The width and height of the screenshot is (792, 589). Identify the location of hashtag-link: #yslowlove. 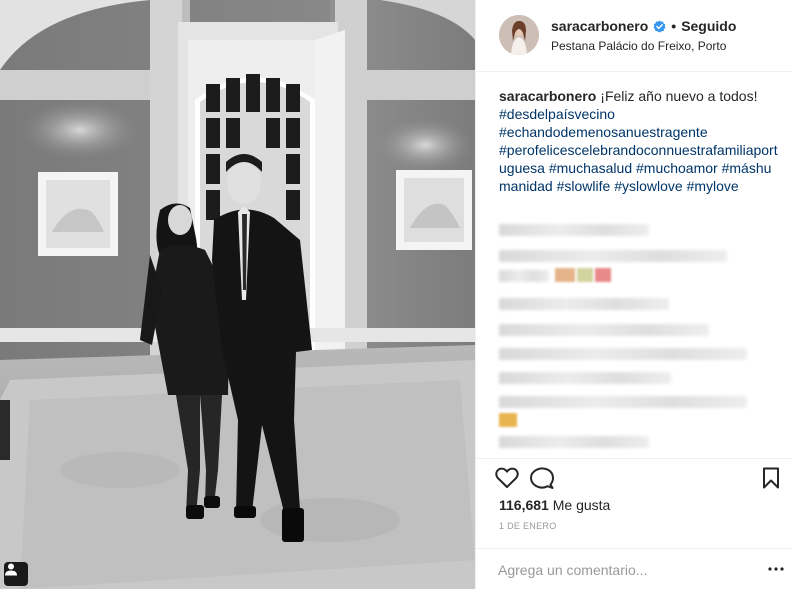
(648, 186).